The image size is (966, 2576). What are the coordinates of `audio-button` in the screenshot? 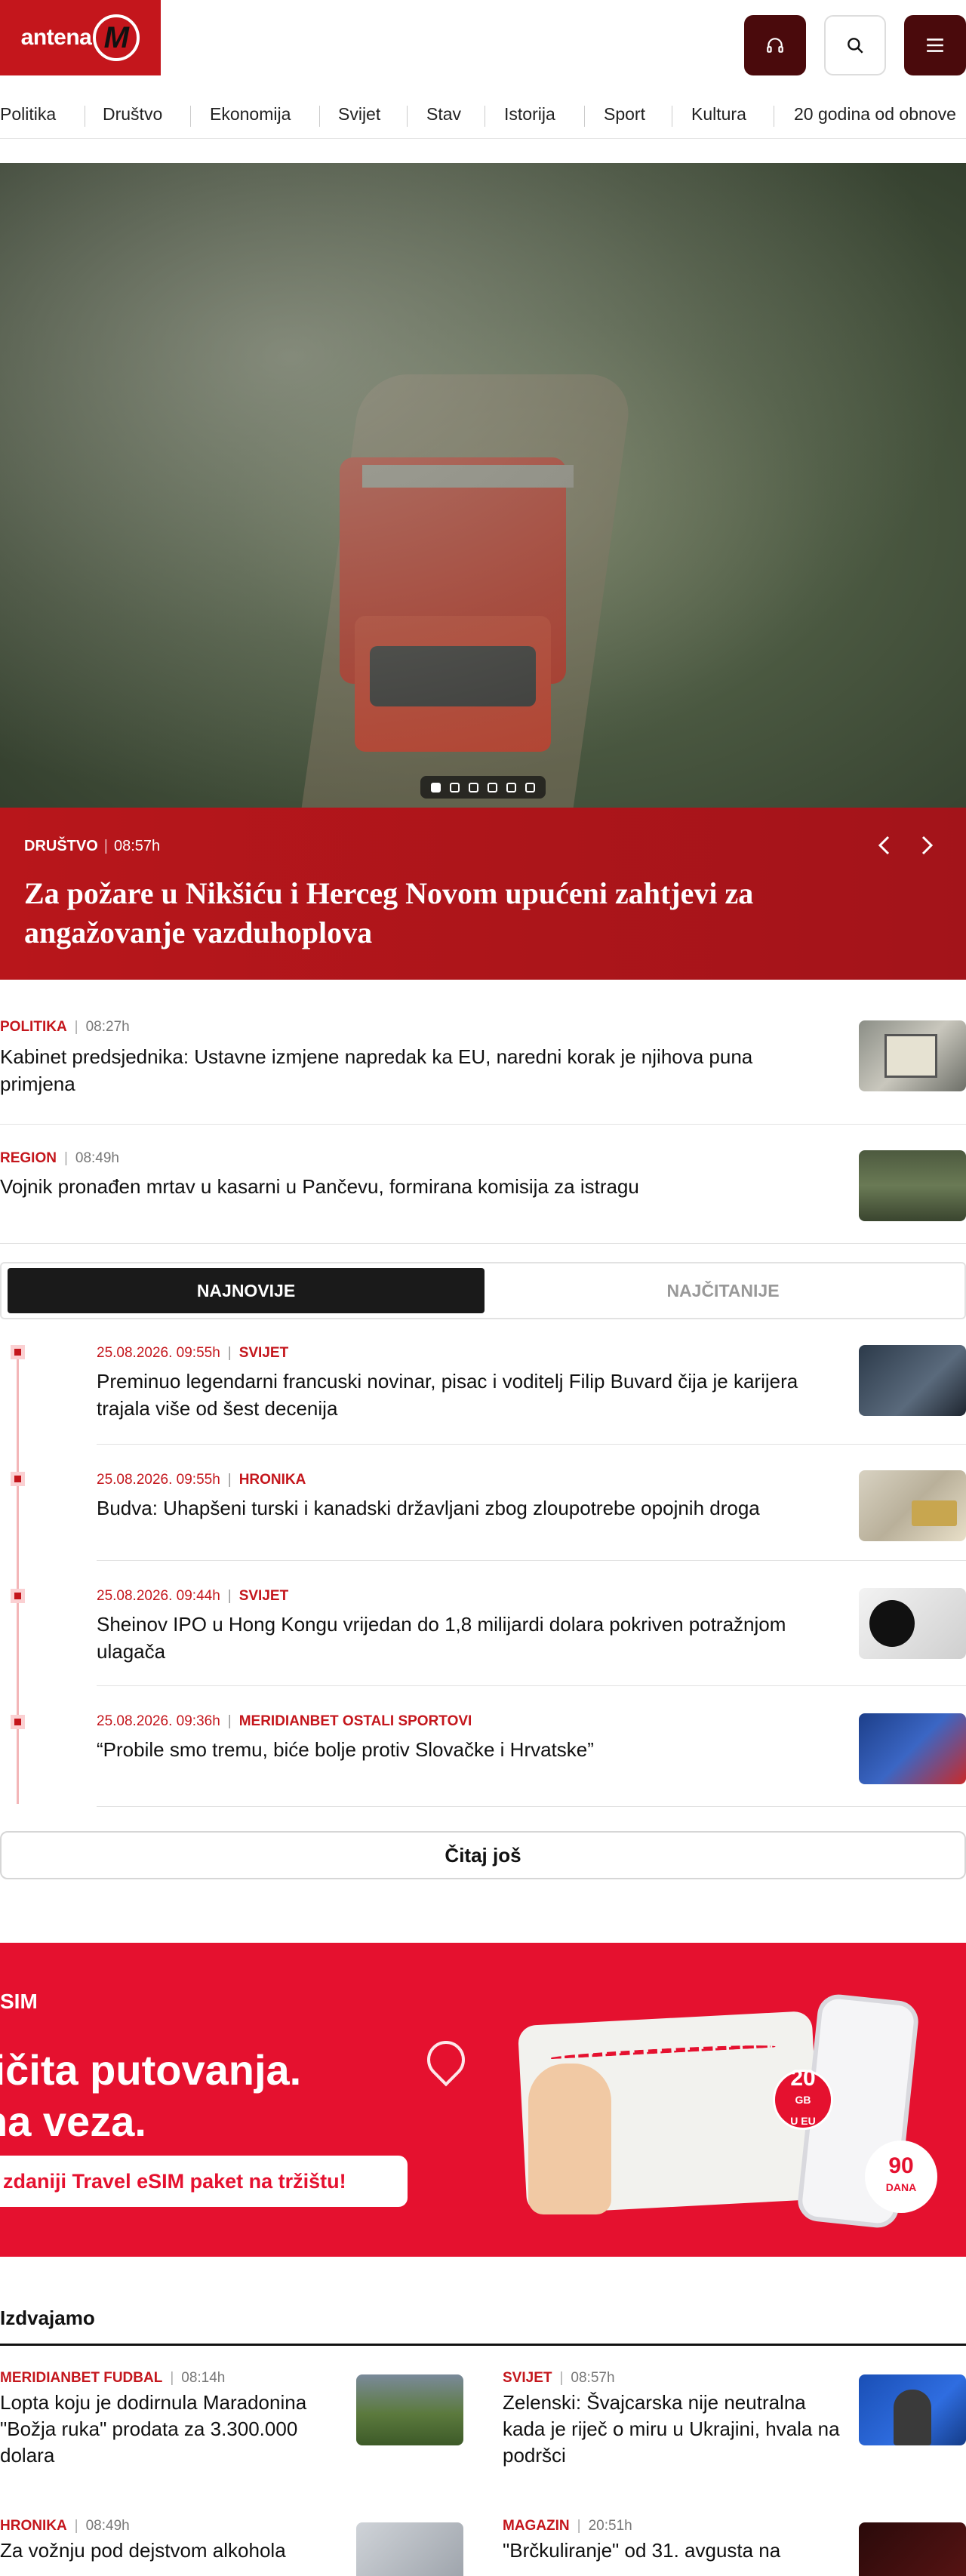 It's located at (775, 45).